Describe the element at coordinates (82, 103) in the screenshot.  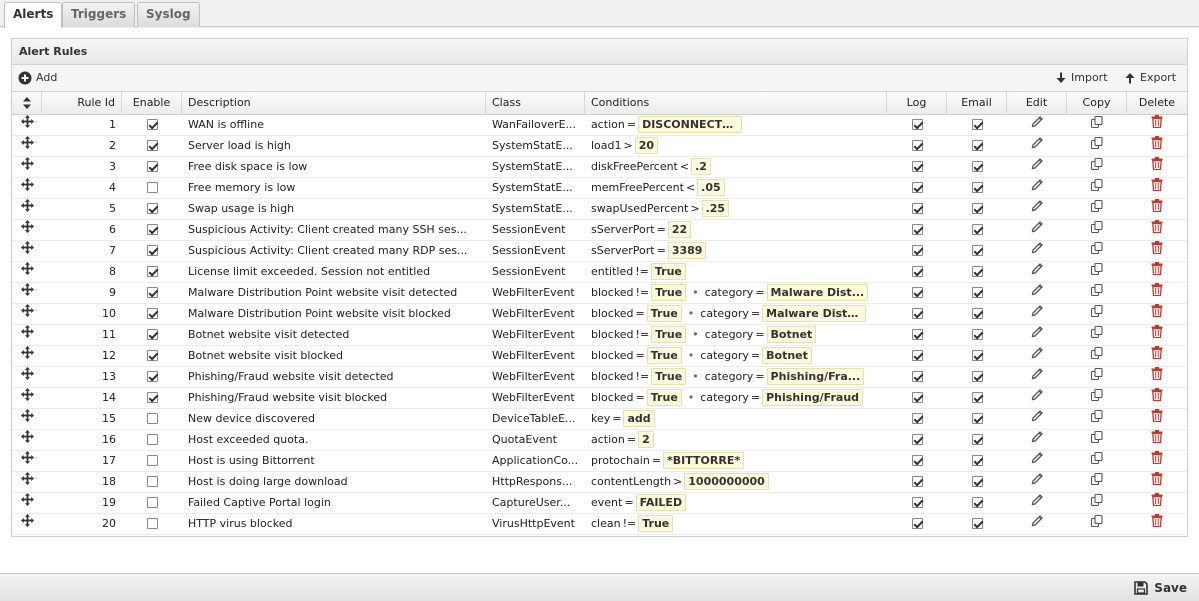
I see `column-header-rule-id: Rule Id` at that location.